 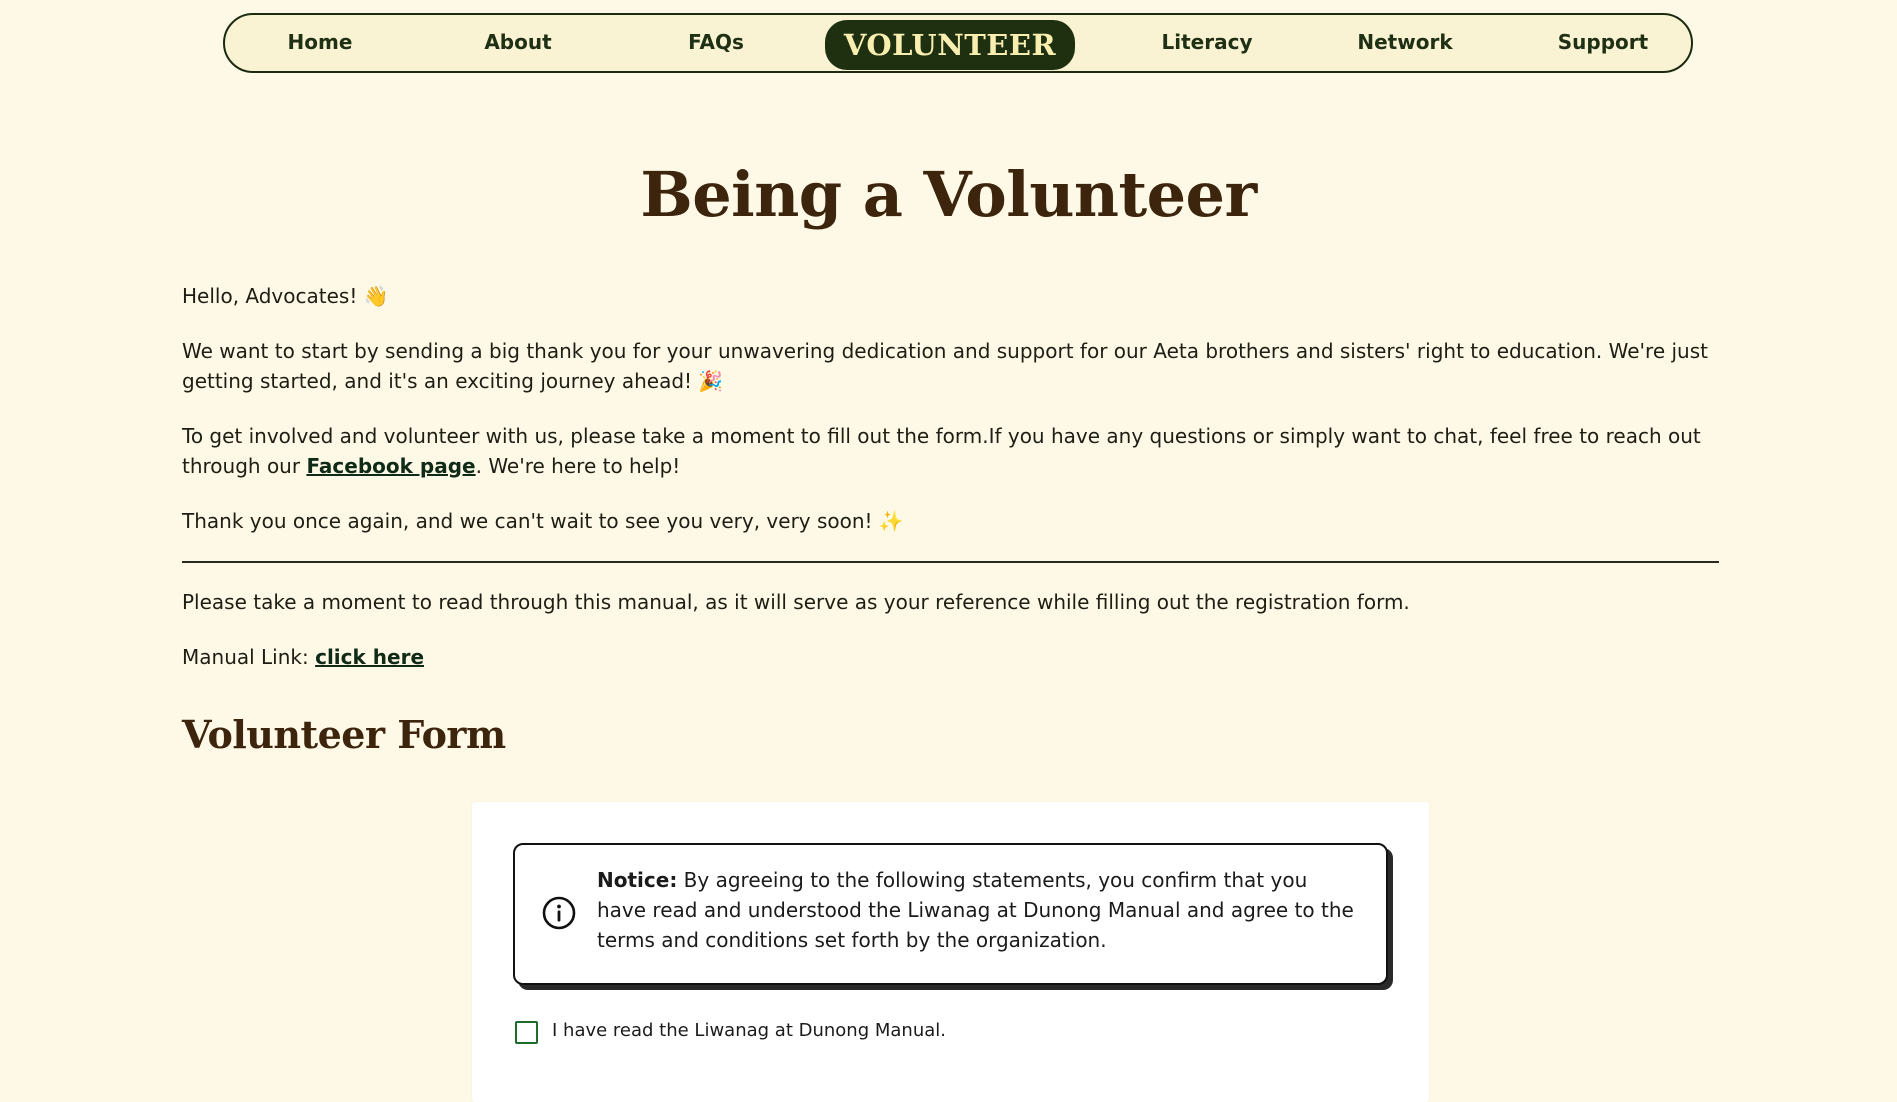 I want to click on info-circle-icon, so click(x=559, y=913).